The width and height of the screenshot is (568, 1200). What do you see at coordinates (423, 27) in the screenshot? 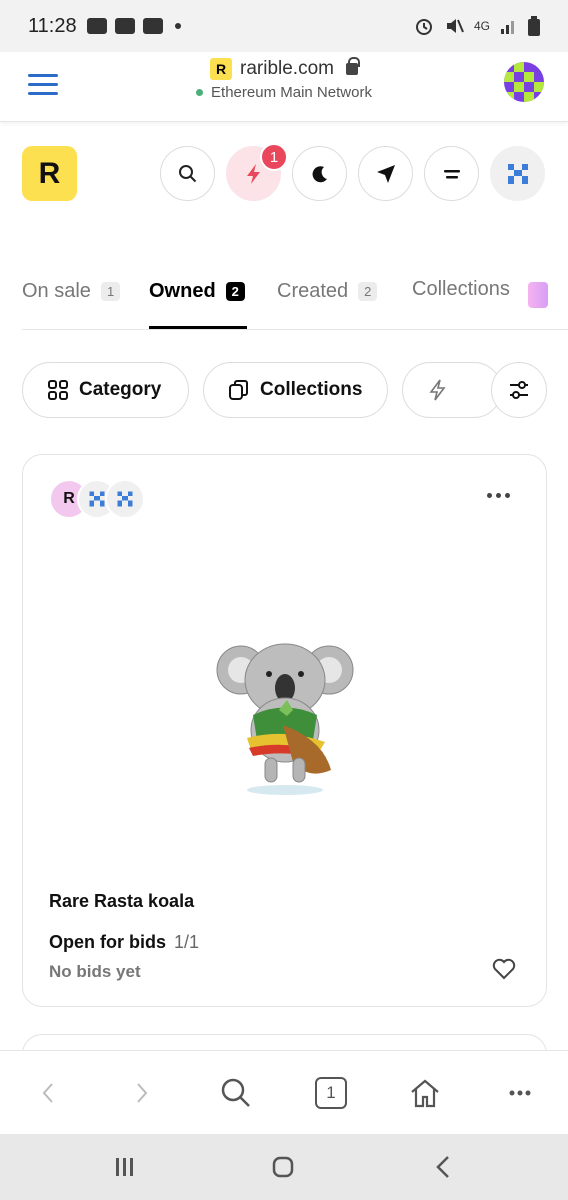
I see `alarm-icon` at bounding box center [423, 27].